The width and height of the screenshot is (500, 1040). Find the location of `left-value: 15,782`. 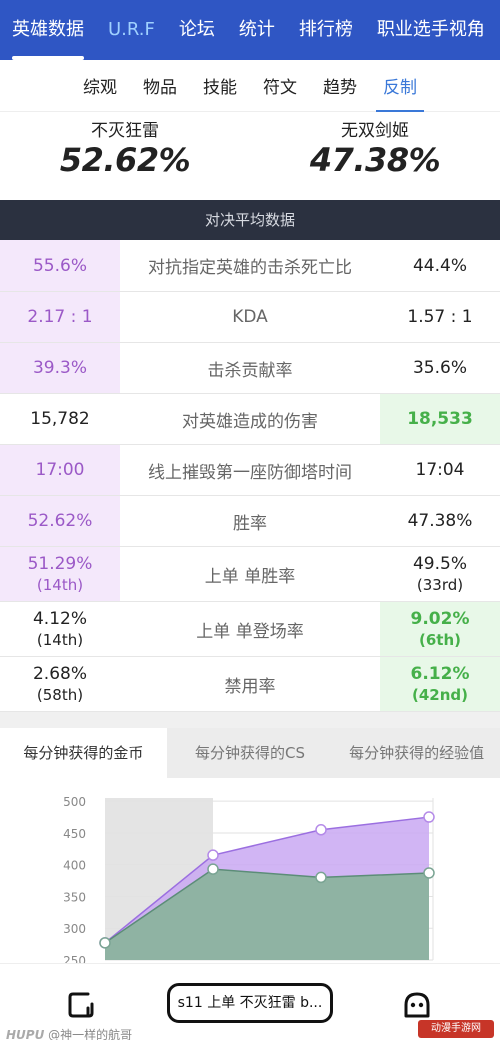

left-value: 15,782 is located at coordinates (60, 419).